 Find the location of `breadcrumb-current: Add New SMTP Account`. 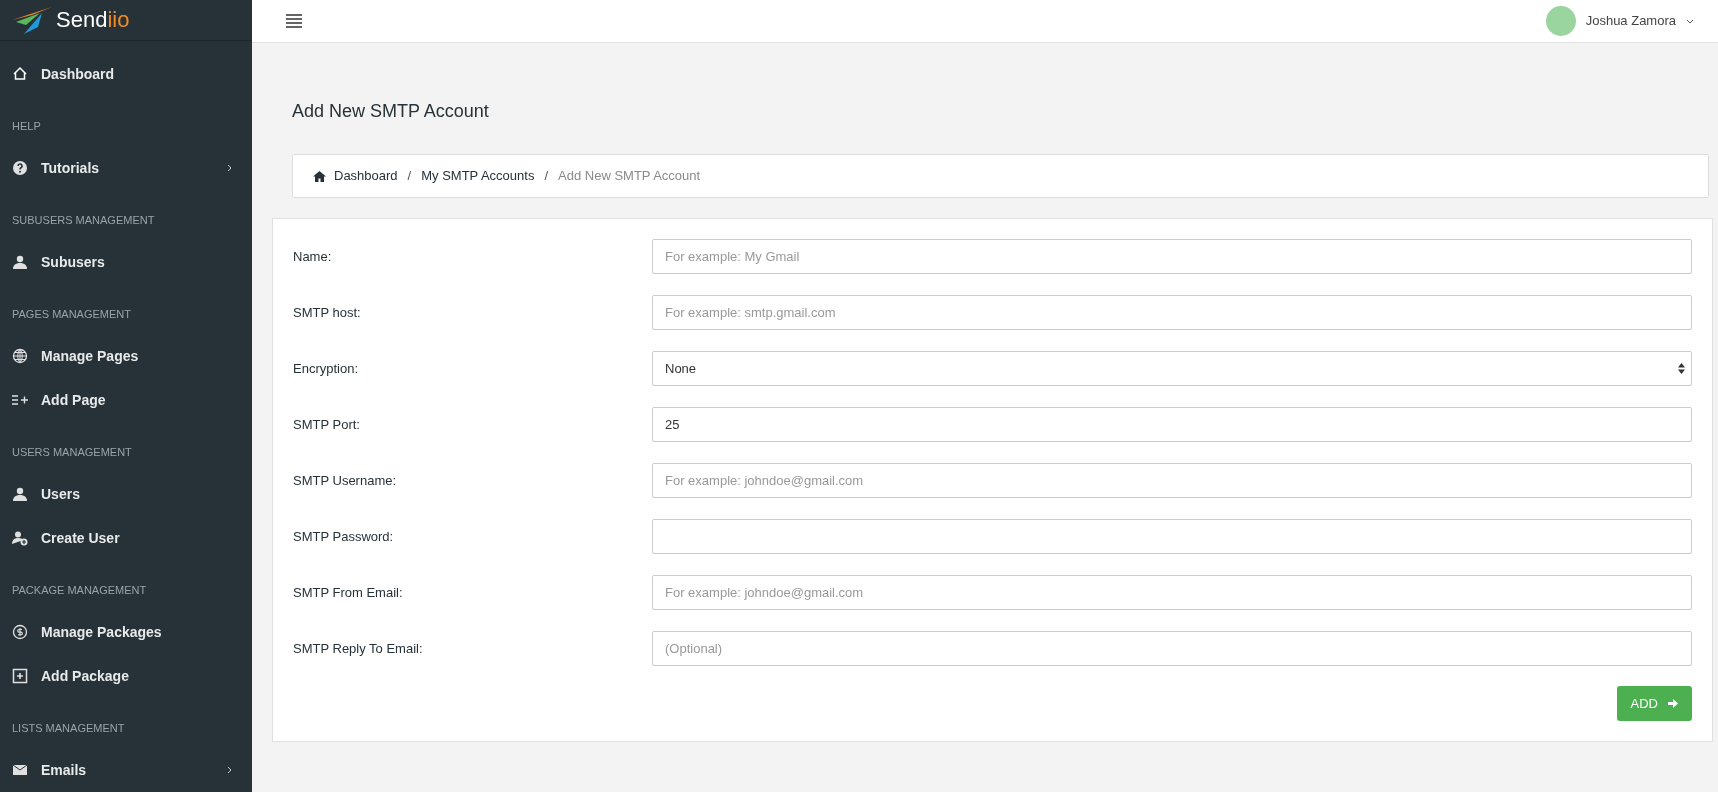

breadcrumb-current: Add New SMTP Account is located at coordinates (629, 176).